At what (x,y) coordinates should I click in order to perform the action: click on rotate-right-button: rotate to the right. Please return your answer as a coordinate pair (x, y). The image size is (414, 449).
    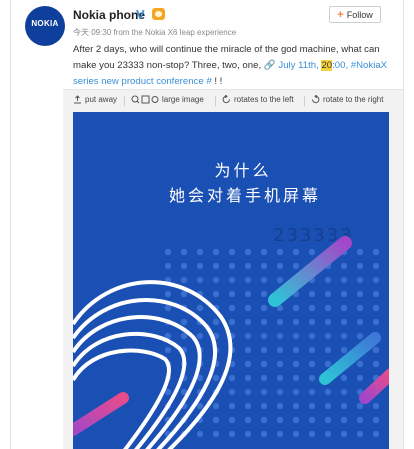
    Looking at the image, I should click on (347, 99).